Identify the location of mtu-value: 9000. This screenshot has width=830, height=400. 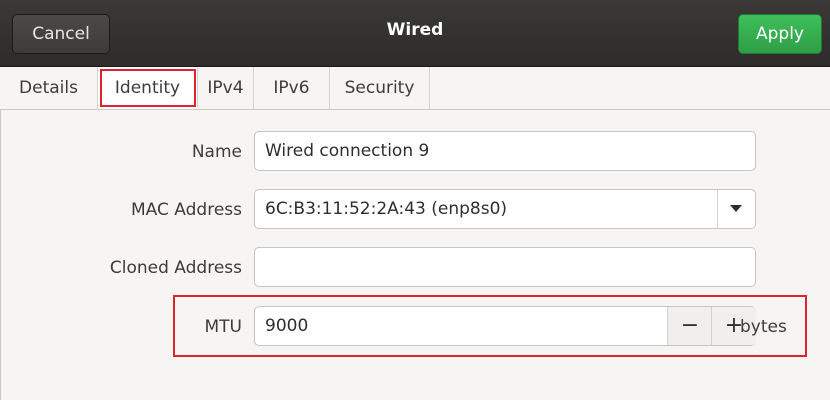
(287, 326).